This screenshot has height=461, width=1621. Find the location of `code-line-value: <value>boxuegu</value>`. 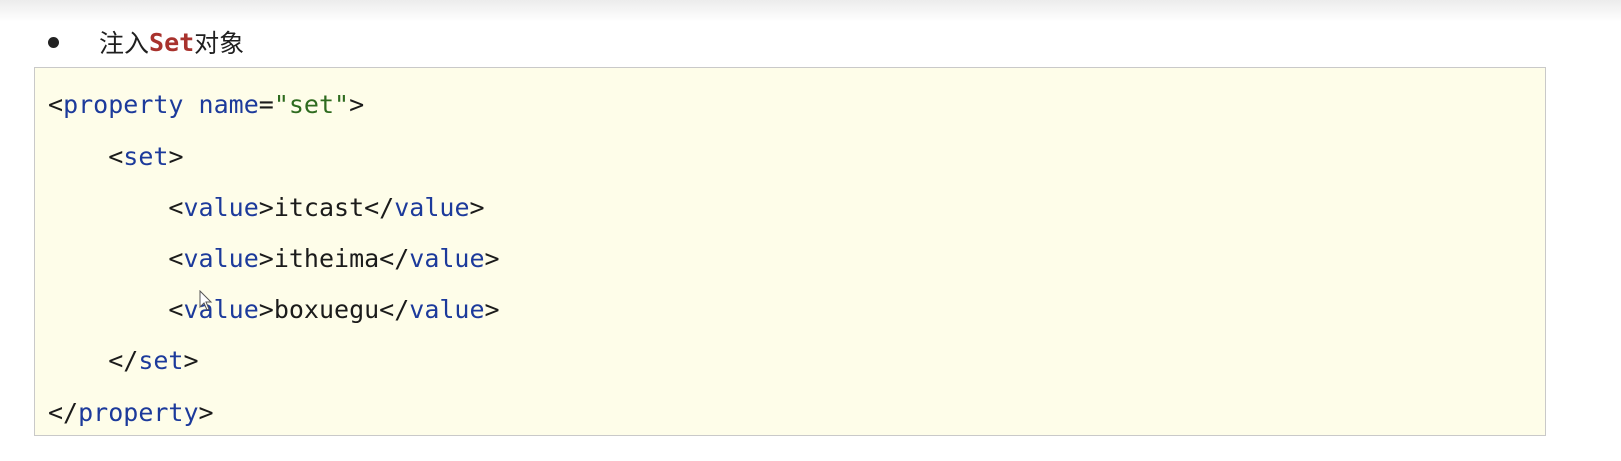

code-line-value: <value>boxuegu</value> is located at coordinates (334, 309).